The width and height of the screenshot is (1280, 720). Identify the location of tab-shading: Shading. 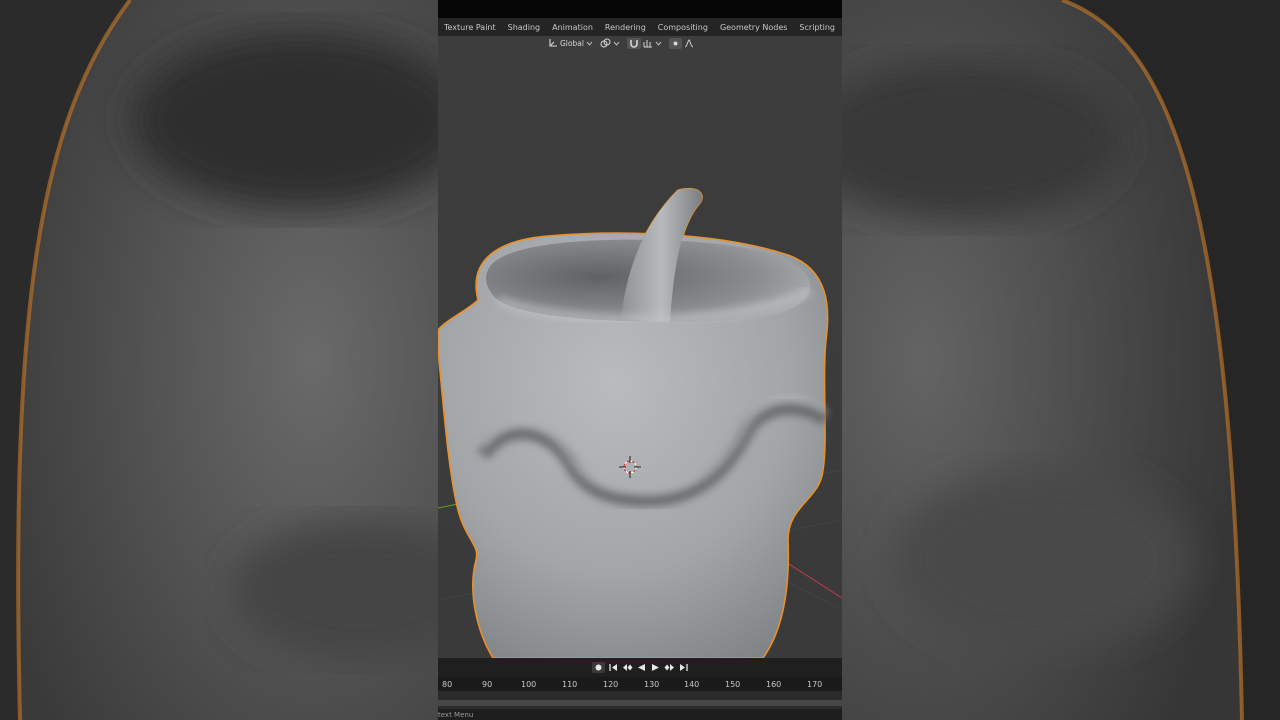
(524, 27).